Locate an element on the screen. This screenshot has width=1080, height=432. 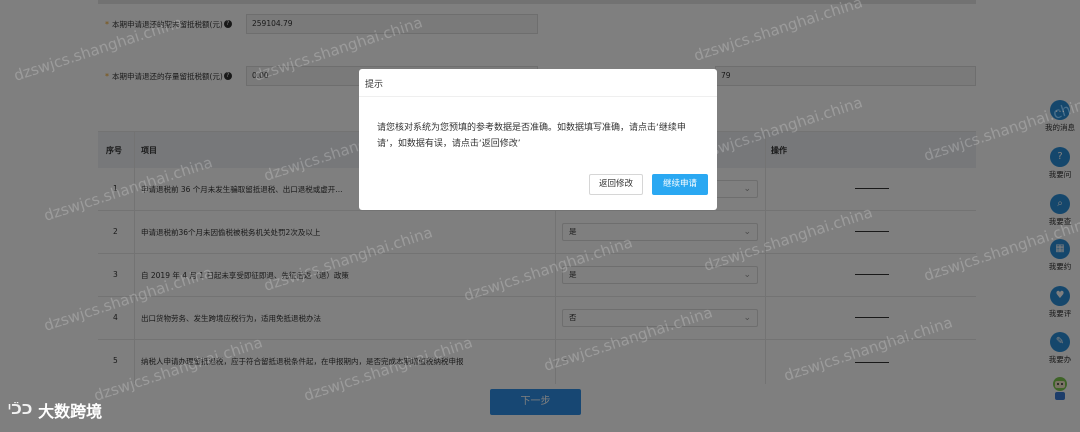
dialog-title: 提示 is located at coordinates (374, 85).